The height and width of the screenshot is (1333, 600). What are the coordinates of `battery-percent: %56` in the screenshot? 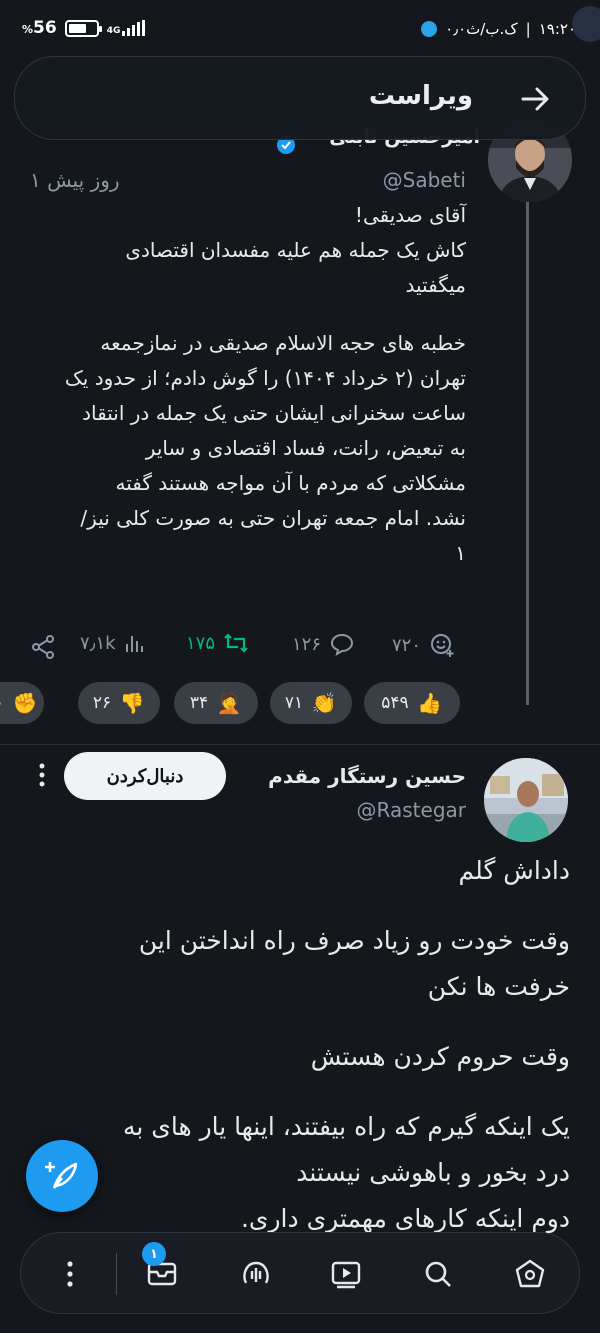 It's located at (39, 28).